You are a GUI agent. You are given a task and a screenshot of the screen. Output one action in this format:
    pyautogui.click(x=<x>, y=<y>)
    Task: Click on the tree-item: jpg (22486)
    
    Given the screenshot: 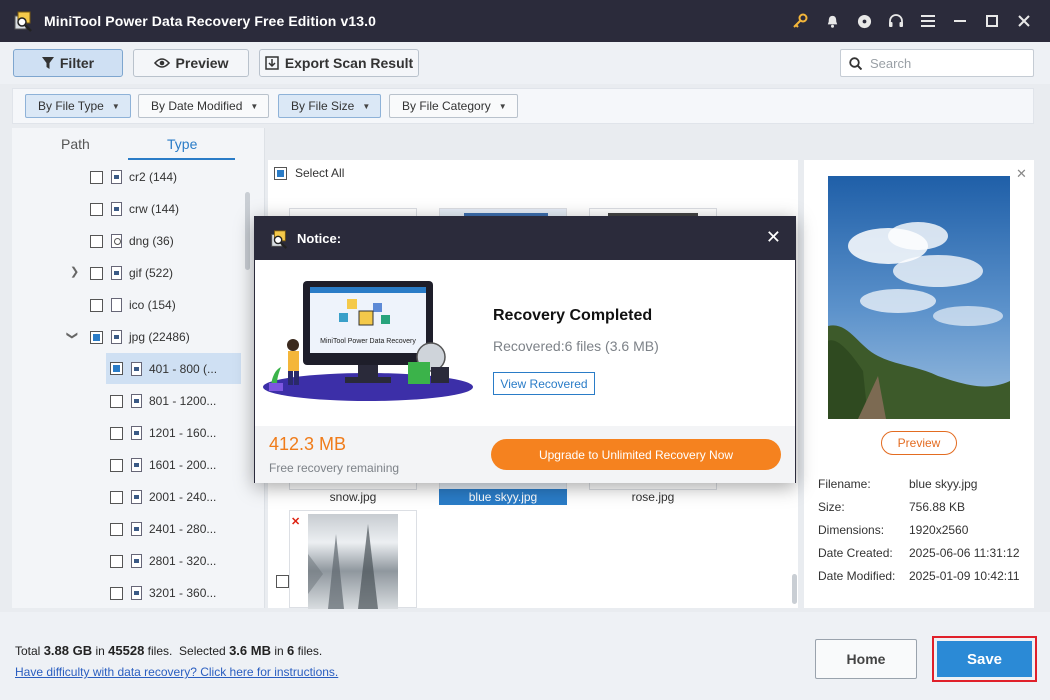 What is the action you would take?
    pyautogui.click(x=140, y=337)
    